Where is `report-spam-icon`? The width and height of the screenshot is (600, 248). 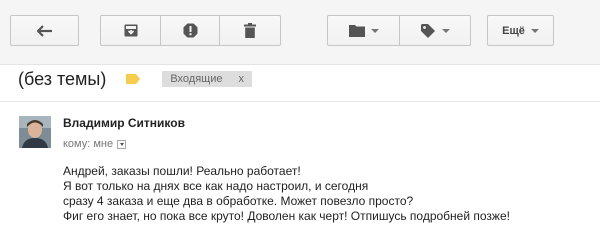
report-spam-icon is located at coordinates (190, 30).